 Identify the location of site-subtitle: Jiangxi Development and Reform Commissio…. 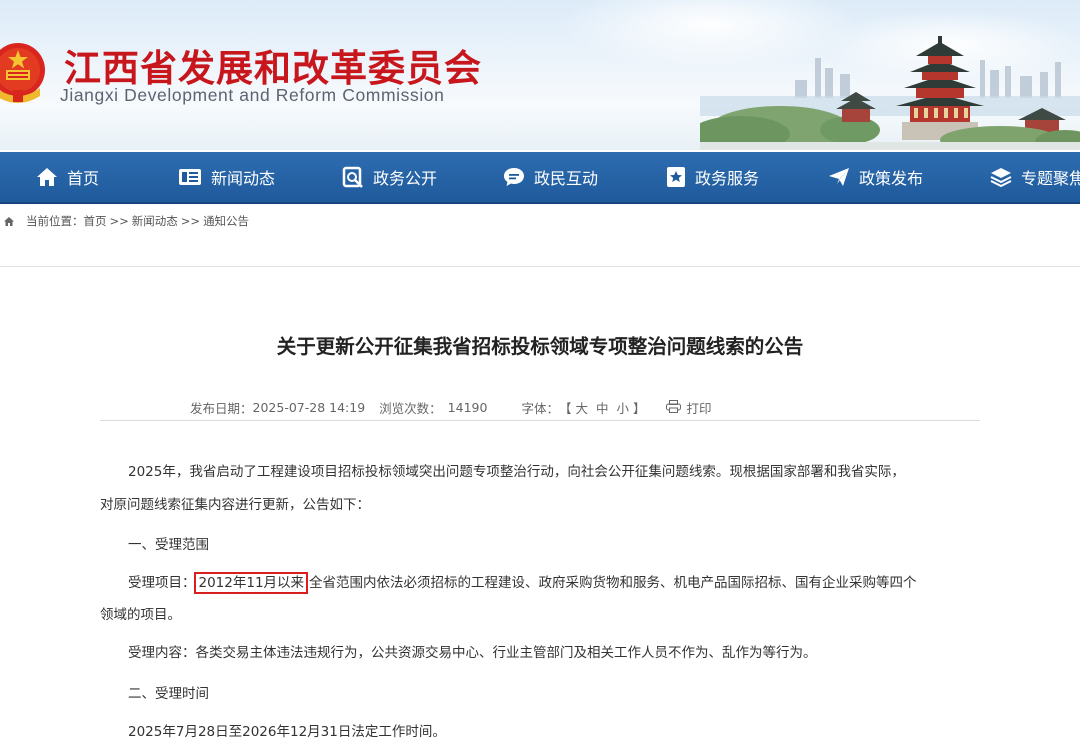
(252, 95).